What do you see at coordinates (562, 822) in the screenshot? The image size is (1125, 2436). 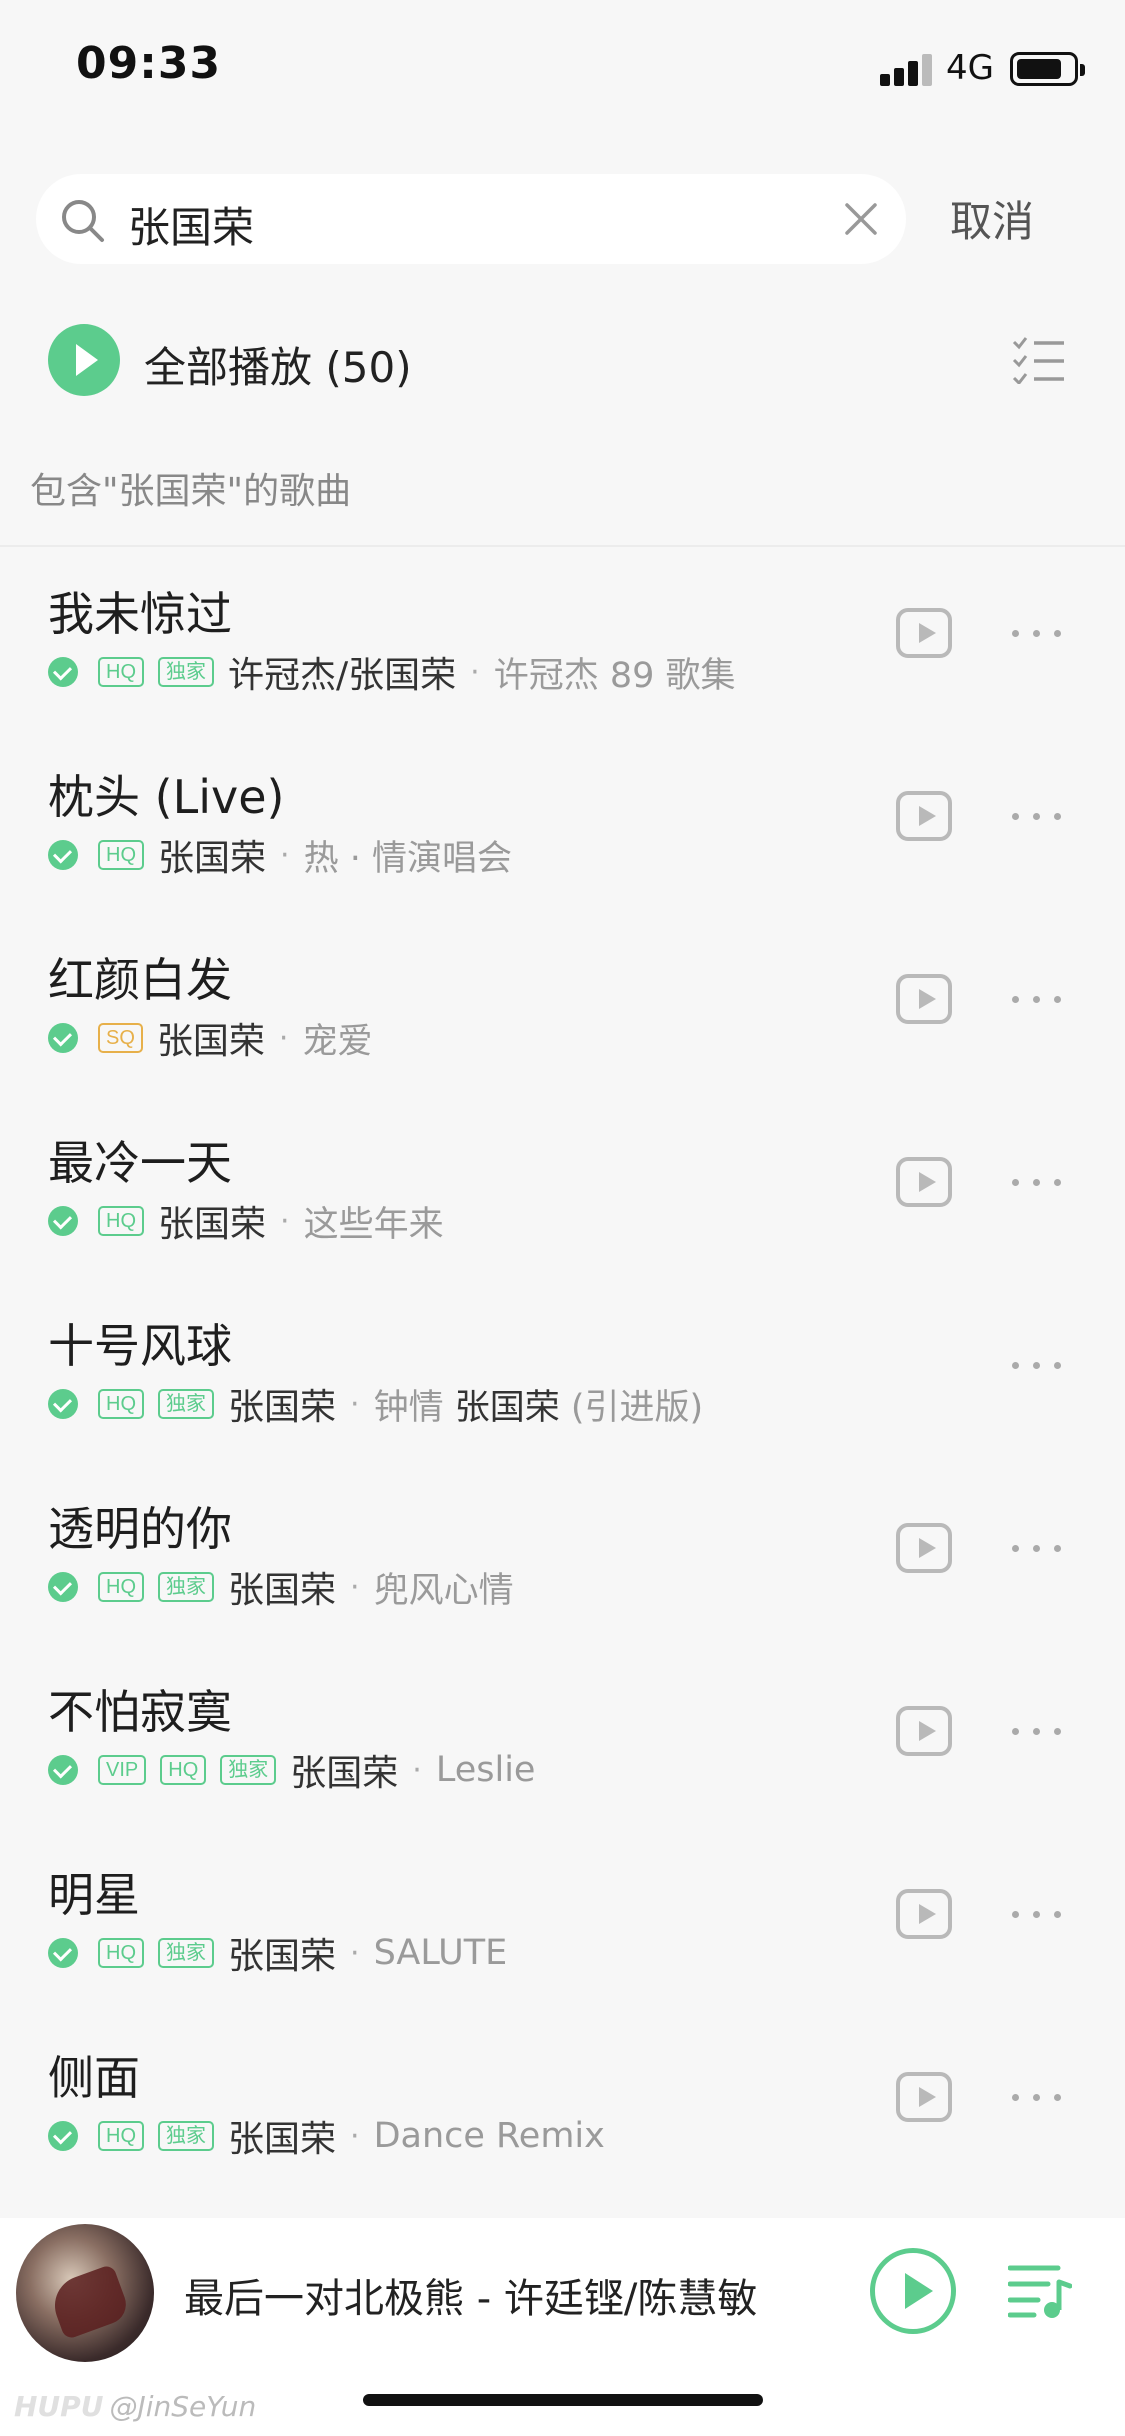 I see `song-row: 枕头 (Live) HQ 张国荣 · 热 · 情演唱会` at bounding box center [562, 822].